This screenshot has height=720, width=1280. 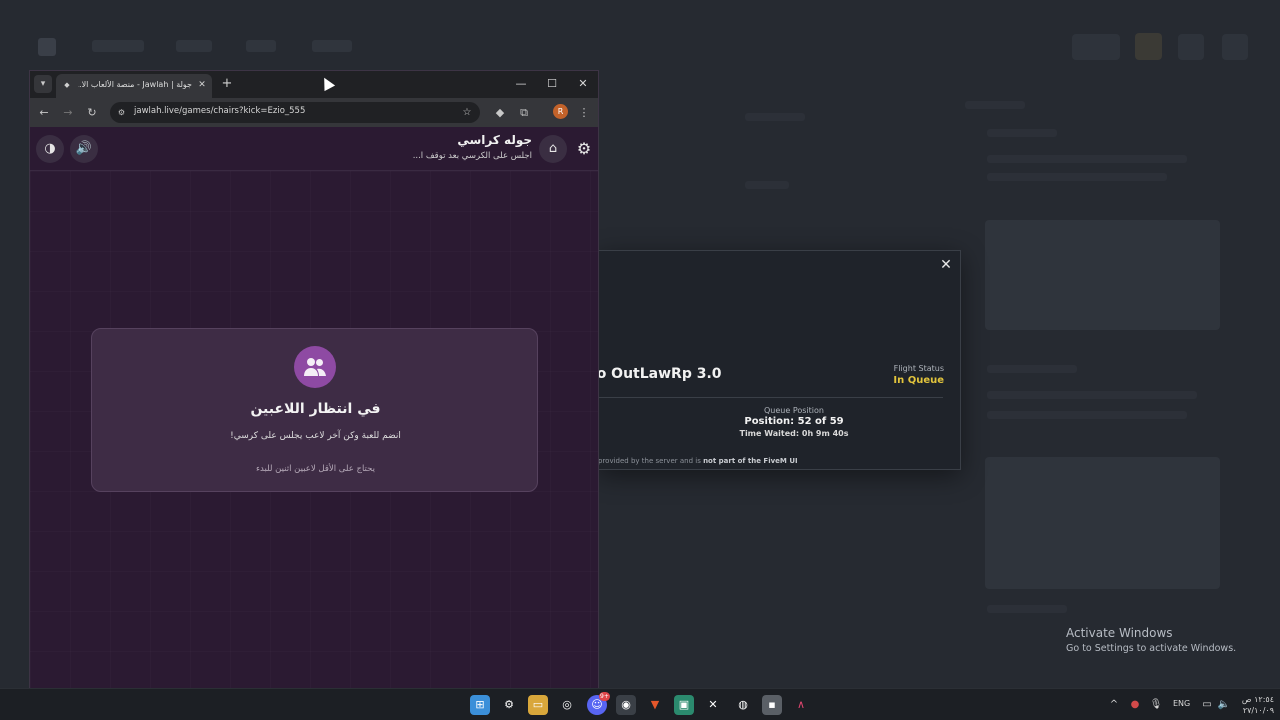 I want to click on network-icon: ▭, so click(x=1207, y=705).